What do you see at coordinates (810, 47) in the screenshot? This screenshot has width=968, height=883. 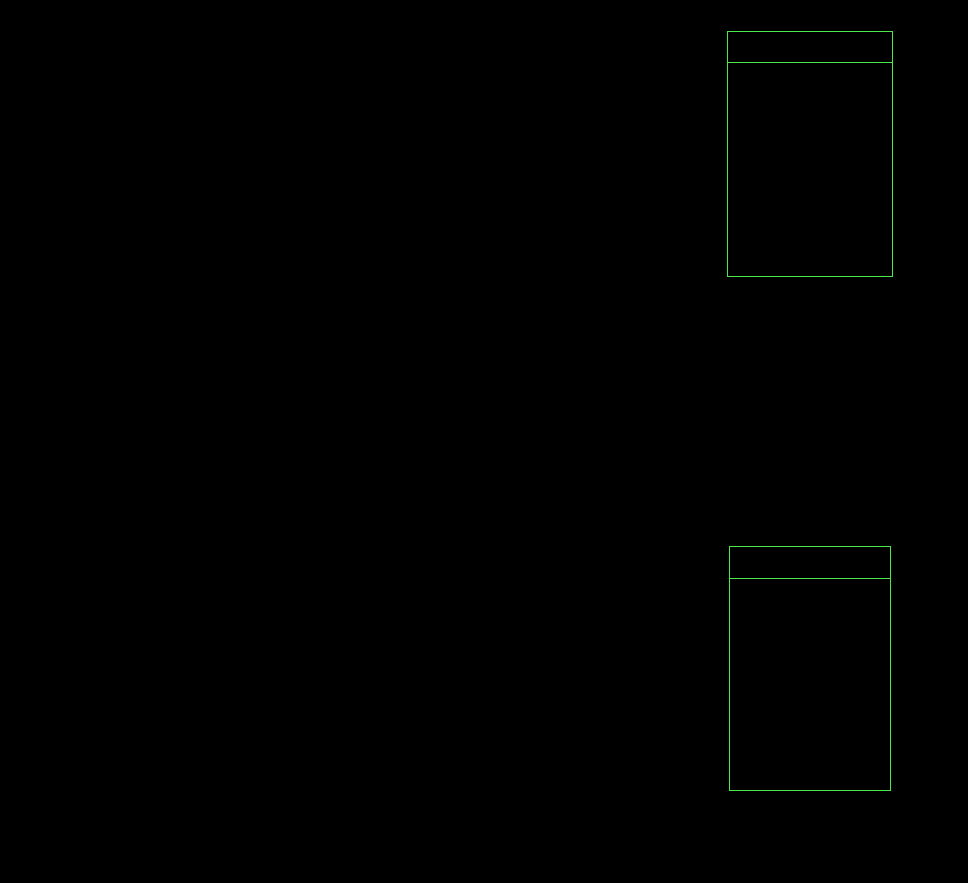 I see `autoscala-header` at bounding box center [810, 47].